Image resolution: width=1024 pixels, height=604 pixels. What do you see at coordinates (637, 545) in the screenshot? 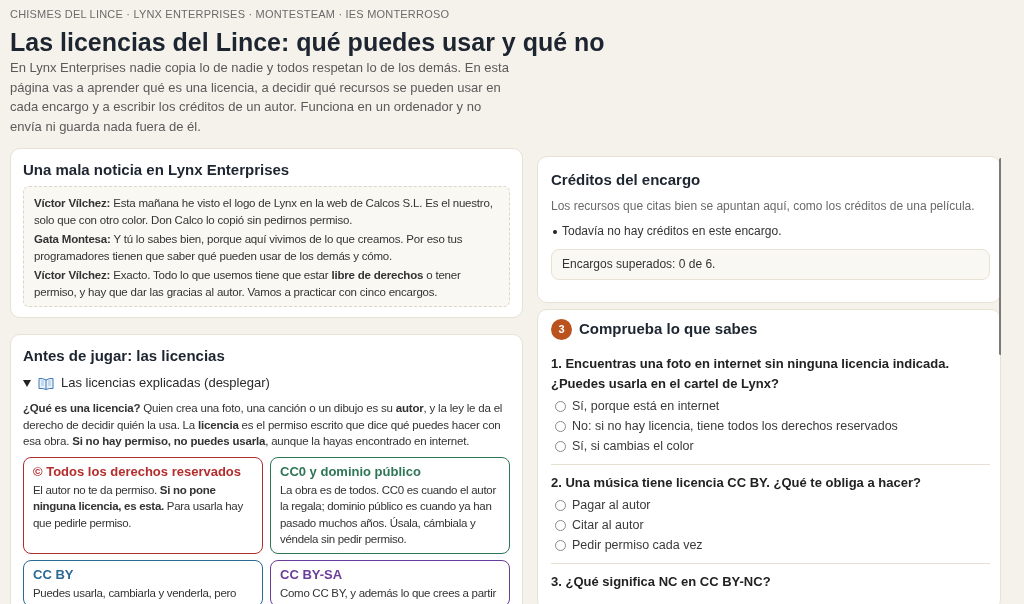
I see `option-label: Pedir permiso cada vez` at bounding box center [637, 545].